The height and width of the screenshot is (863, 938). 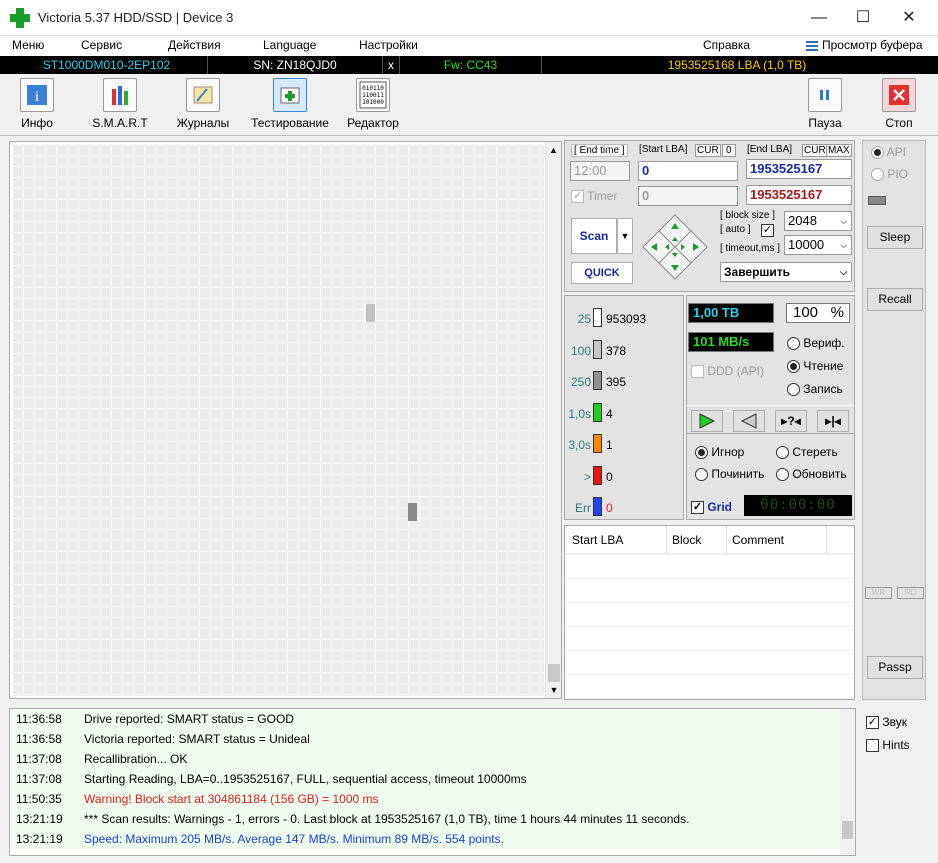 What do you see at coordinates (663, 149) in the screenshot?
I see `start-lba-label: [Start LBA]` at bounding box center [663, 149].